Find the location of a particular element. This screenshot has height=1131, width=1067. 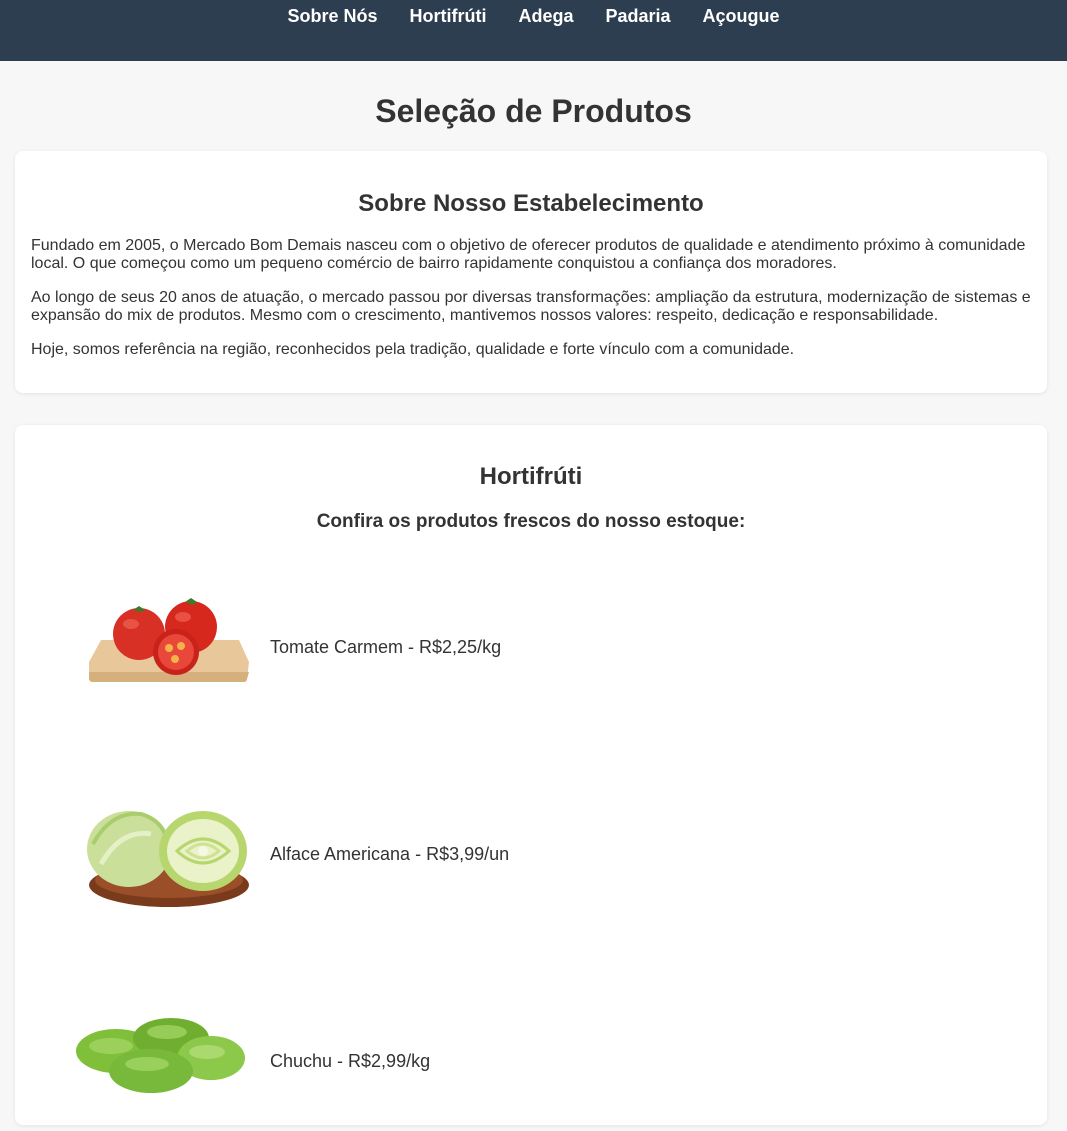

nav-link-sobre-nos: Sobre Nós is located at coordinates (332, 16).